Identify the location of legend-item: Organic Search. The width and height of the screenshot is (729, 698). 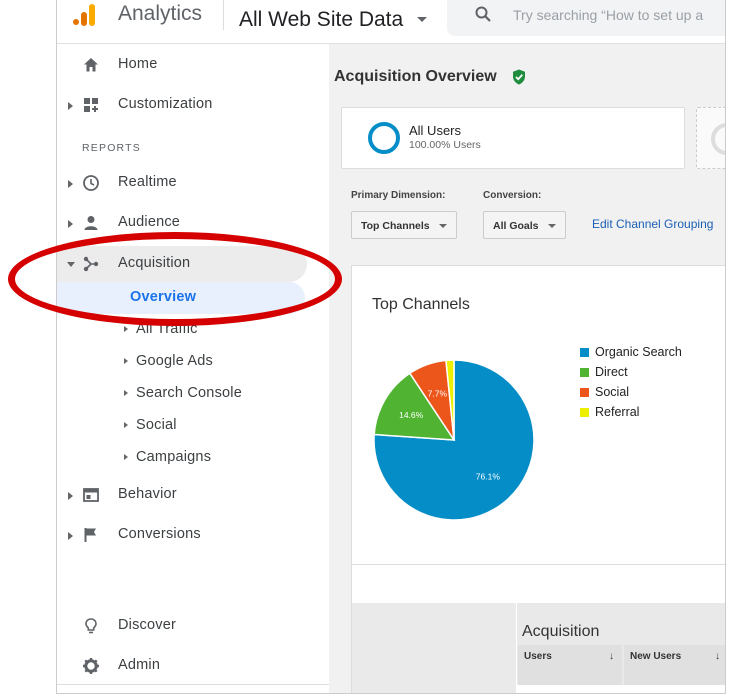
(631, 352).